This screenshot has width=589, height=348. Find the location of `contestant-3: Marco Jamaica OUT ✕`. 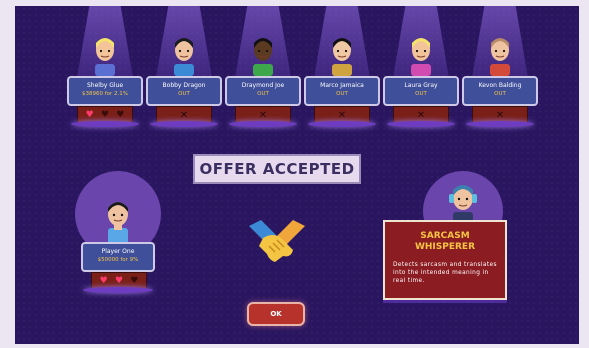

contestant-3: Marco Jamaica OUT ✕ is located at coordinates (342, 68).